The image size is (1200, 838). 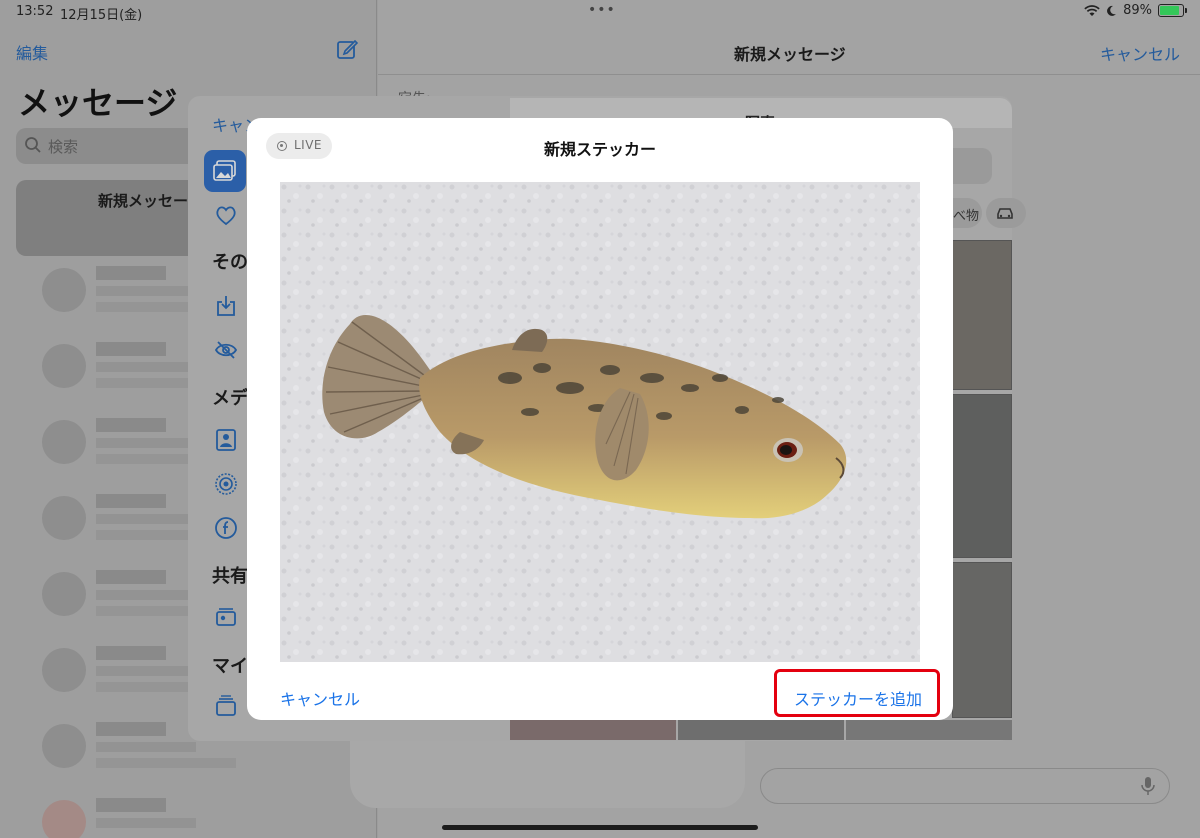 What do you see at coordinates (320, 698) in the screenshot?
I see `sticker-cancel-button: キャンセル` at bounding box center [320, 698].